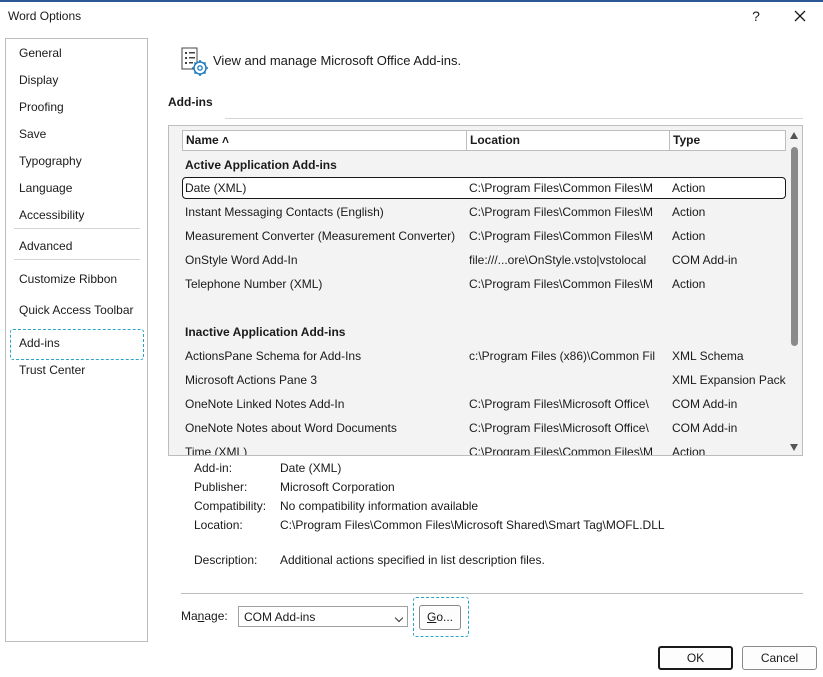 The height and width of the screenshot is (677, 823). I want to click on addins-gear-icon, so click(195, 61).